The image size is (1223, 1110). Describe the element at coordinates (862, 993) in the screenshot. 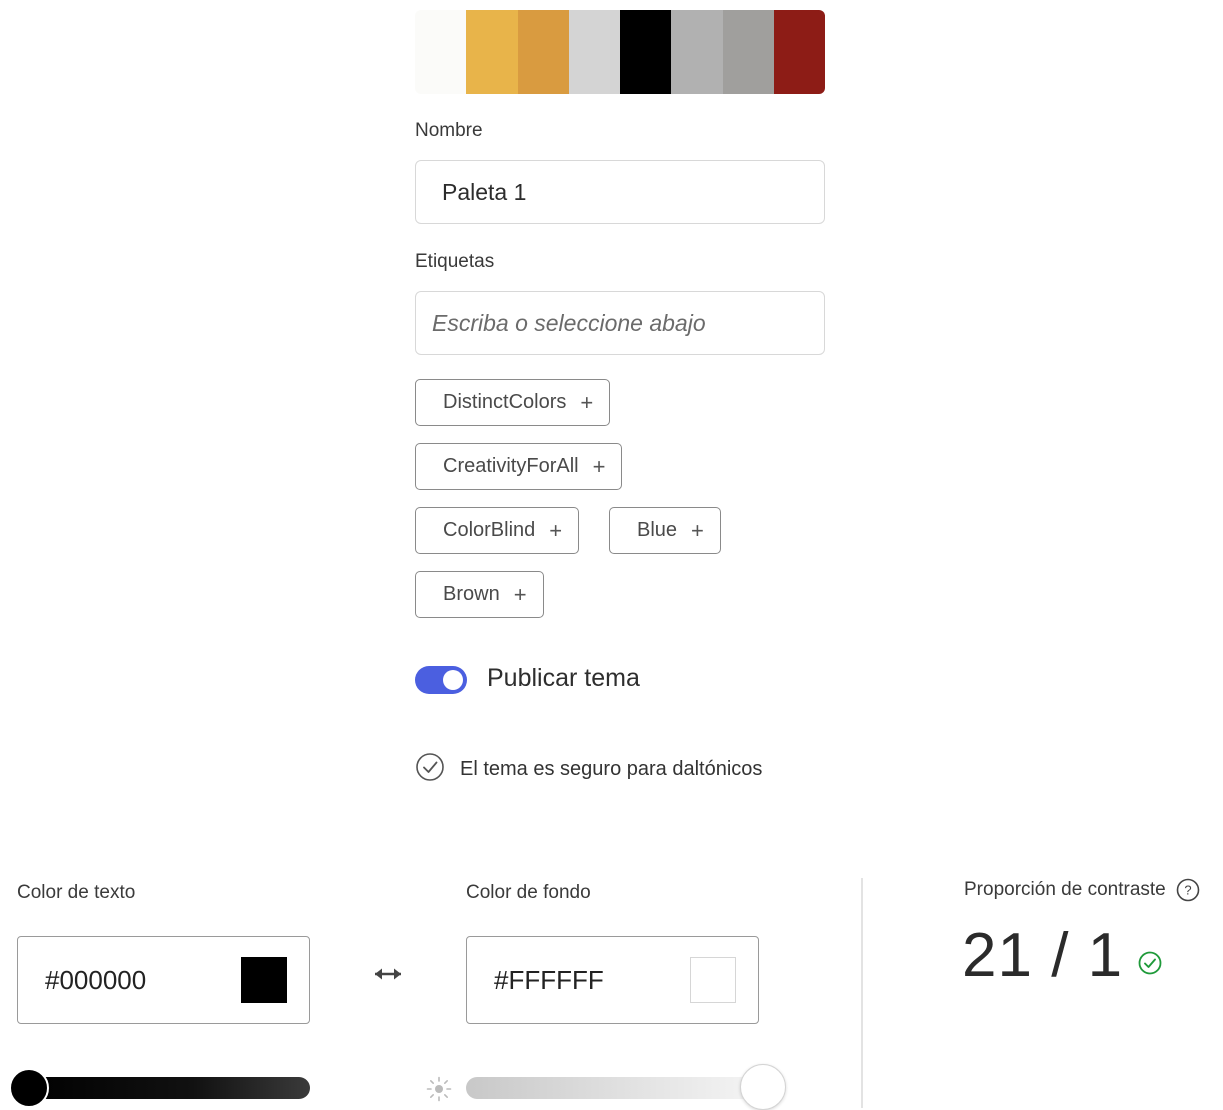

I see `section-divider` at that location.